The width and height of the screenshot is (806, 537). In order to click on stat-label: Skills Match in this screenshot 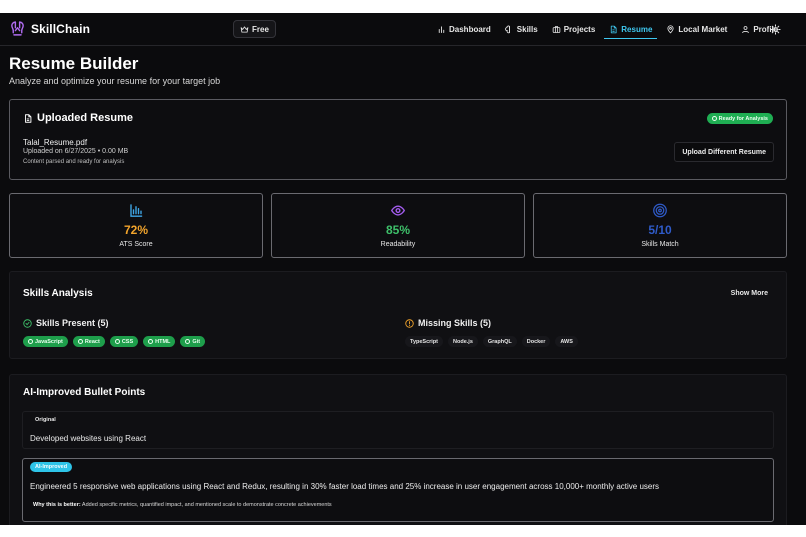, I will do `click(660, 244)`.